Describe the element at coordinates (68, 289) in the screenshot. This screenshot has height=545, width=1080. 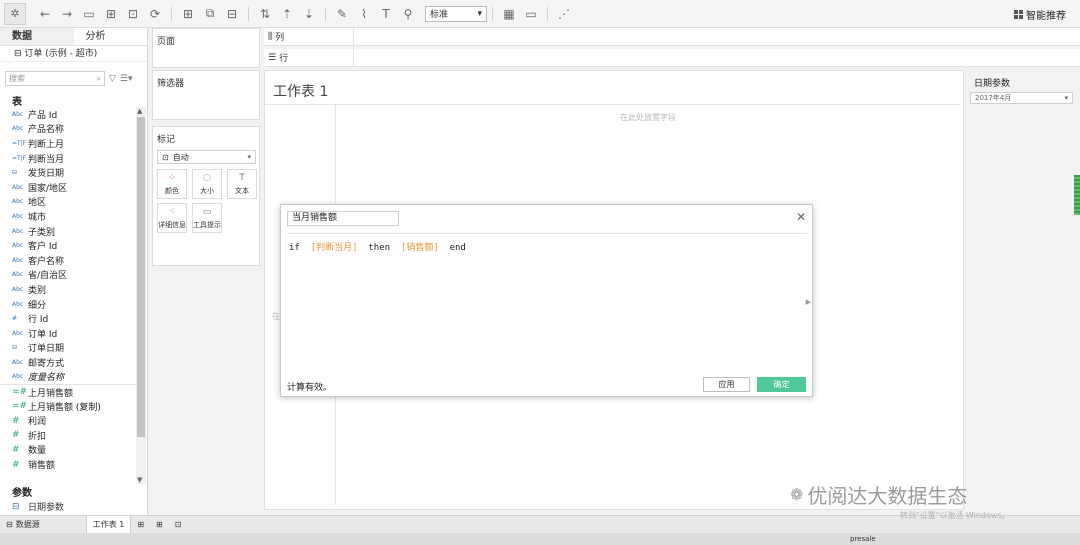
I see `field-item: Abc 类别` at that location.